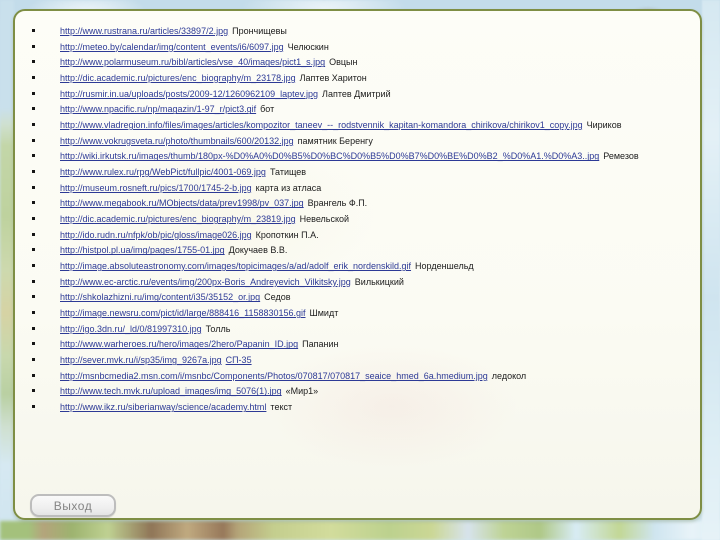 This screenshot has width=720, height=540. What do you see at coordinates (302, 391) in the screenshot?
I see `resource-label: «Мир1»` at bounding box center [302, 391].